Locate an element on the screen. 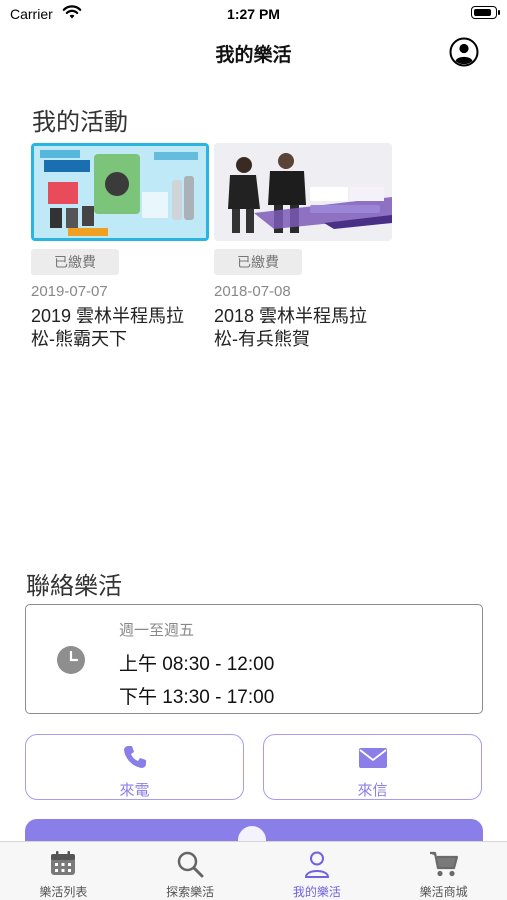 The image size is (507, 900). cart-icon is located at coordinates (443, 864).